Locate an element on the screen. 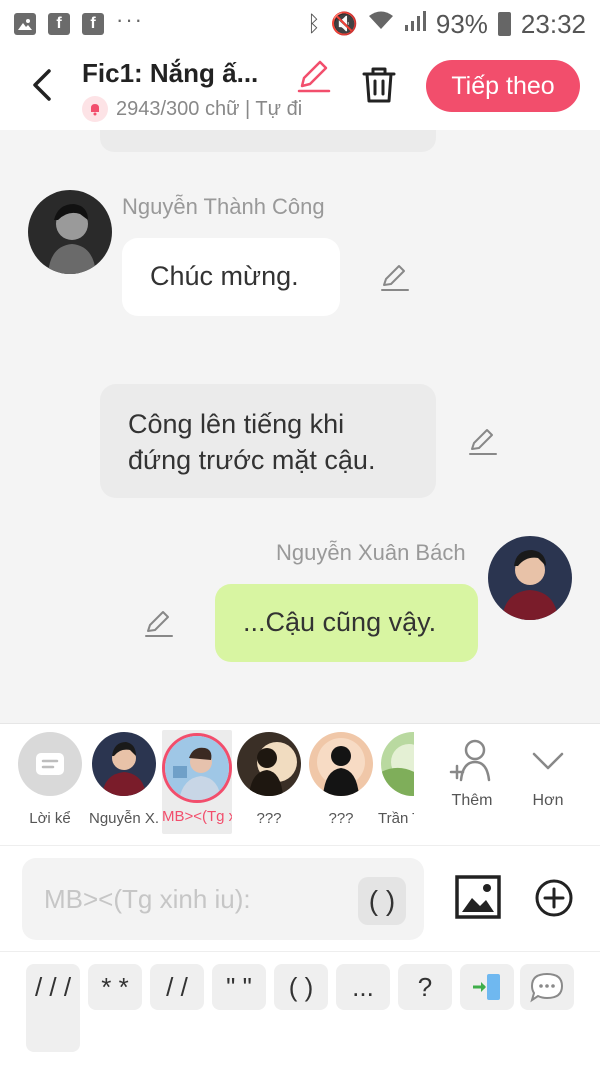  chevron-left-icon is located at coordinates (42, 85).